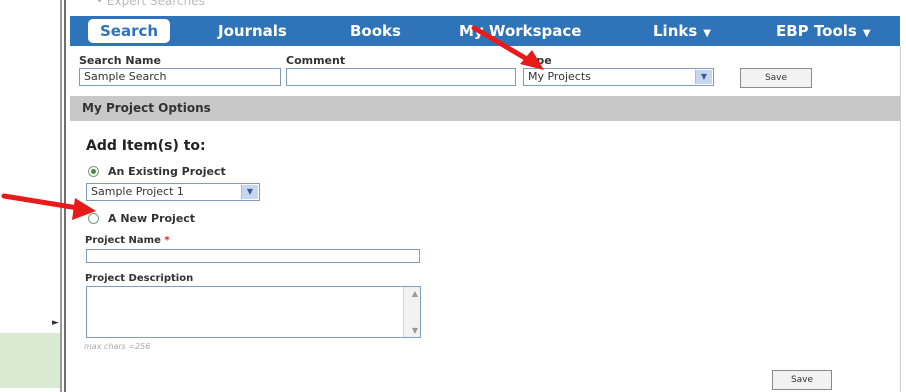  I want to click on tab-ebp-tools: EBP Tools ▼, so click(823, 31).